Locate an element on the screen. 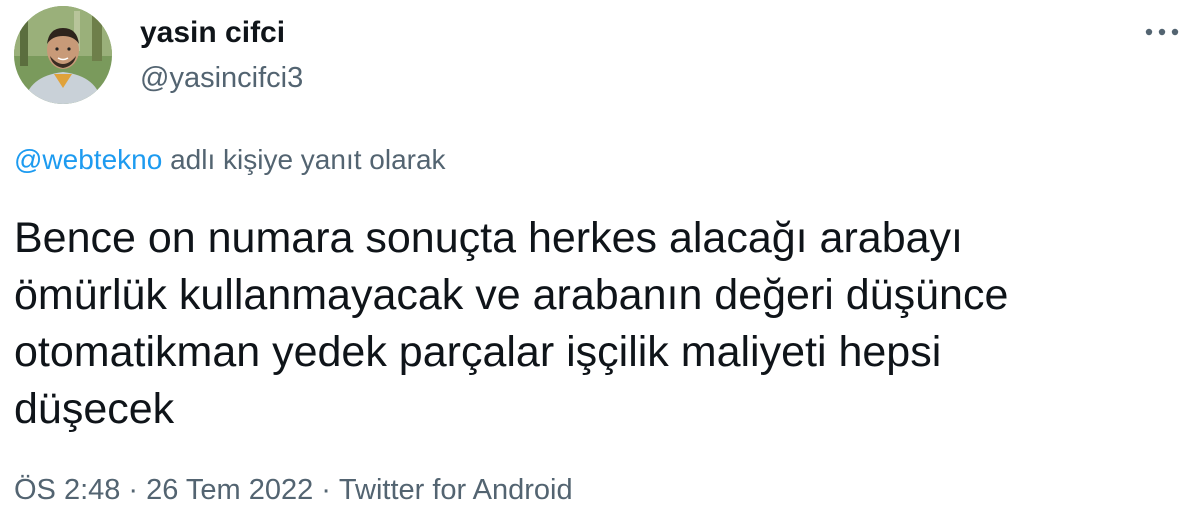  avatar is located at coordinates (63, 55).